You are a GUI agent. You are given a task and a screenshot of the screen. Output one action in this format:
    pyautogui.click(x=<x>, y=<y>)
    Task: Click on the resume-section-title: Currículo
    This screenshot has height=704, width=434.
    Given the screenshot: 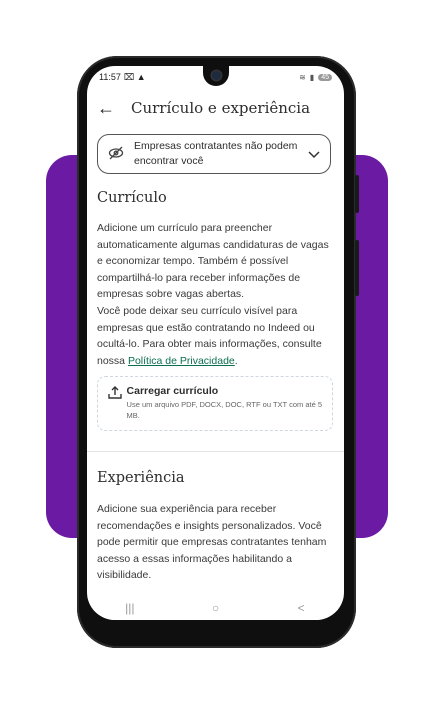 What is the action you would take?
    pyautogui.click(x=132, y=198)
    